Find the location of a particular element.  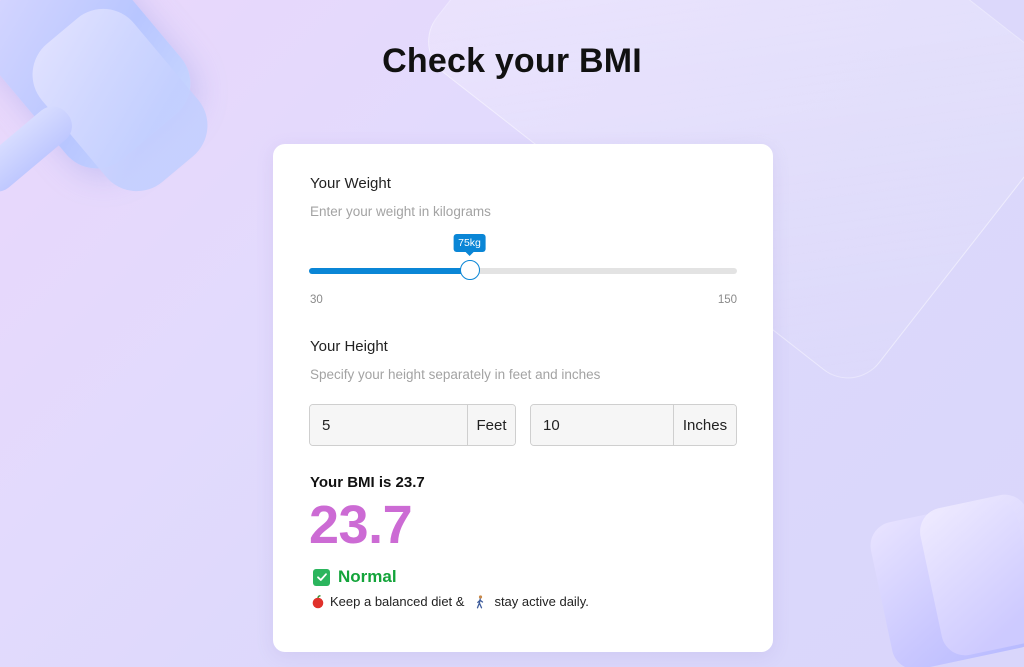

tip-text-1: Keep a balanced diet & is located at coordinates (397, 601).